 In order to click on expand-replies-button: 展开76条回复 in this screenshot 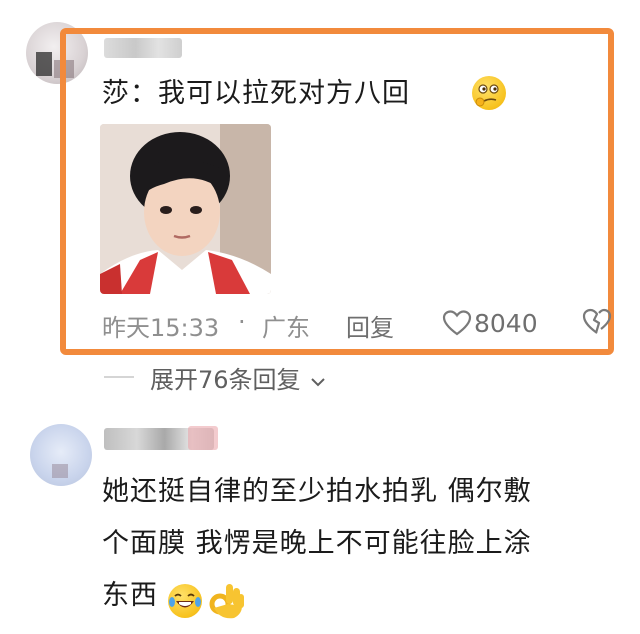, I will do `click(238, 377)`.